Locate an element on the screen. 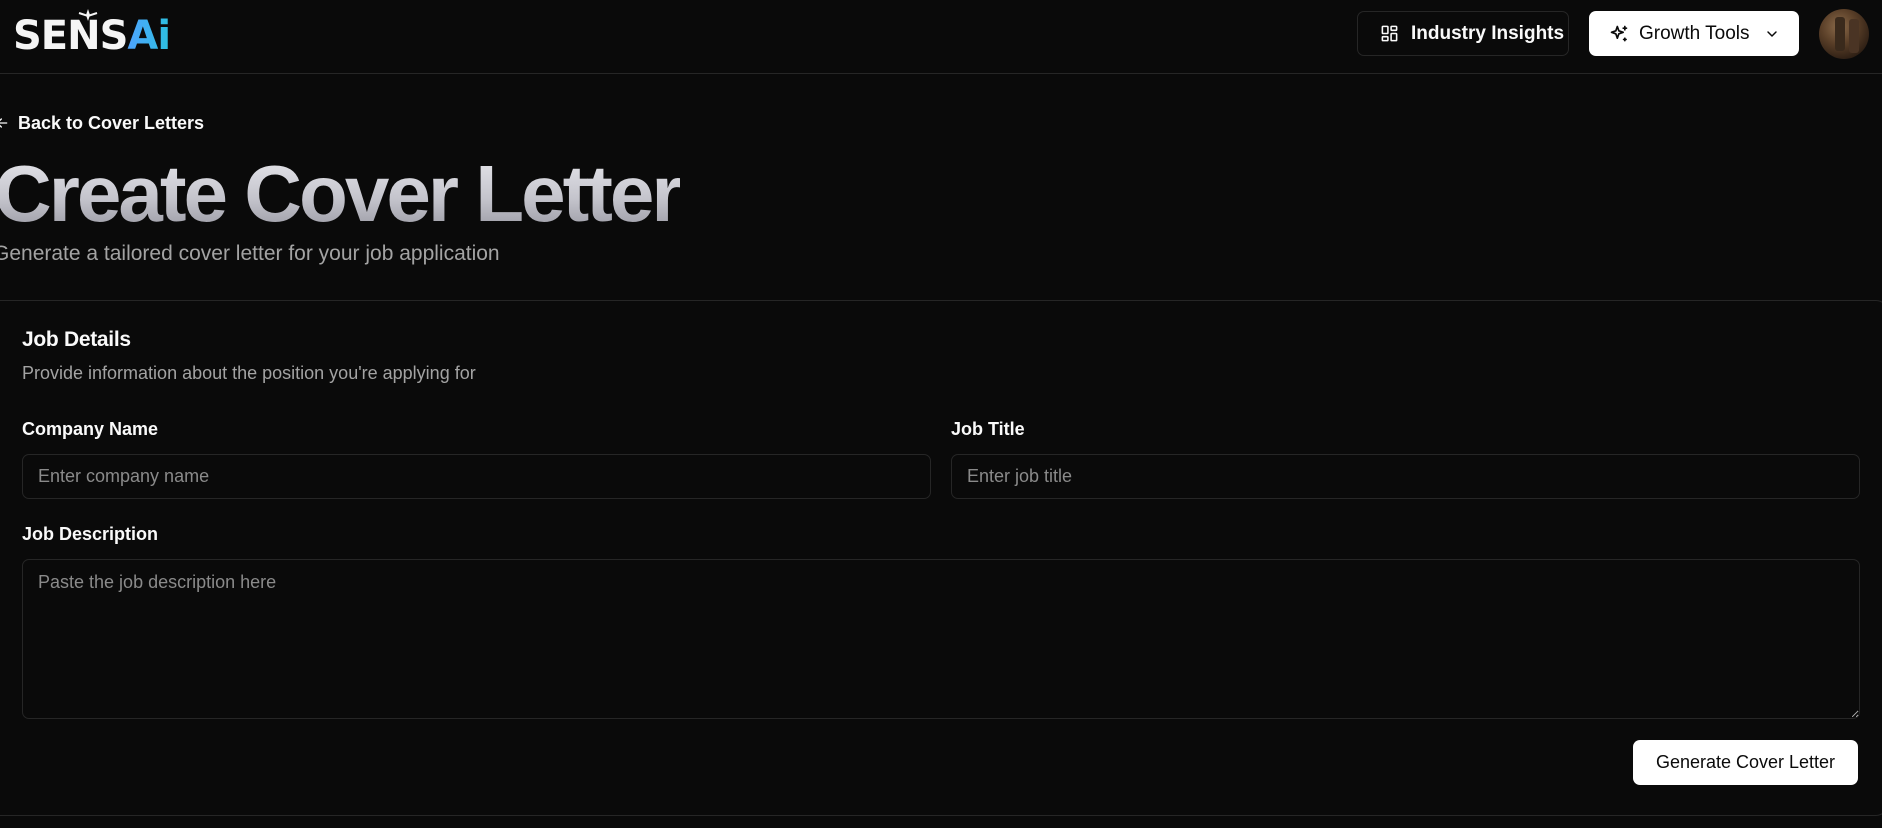  job-title-label: Job Title is located at coordinates (988, 429).